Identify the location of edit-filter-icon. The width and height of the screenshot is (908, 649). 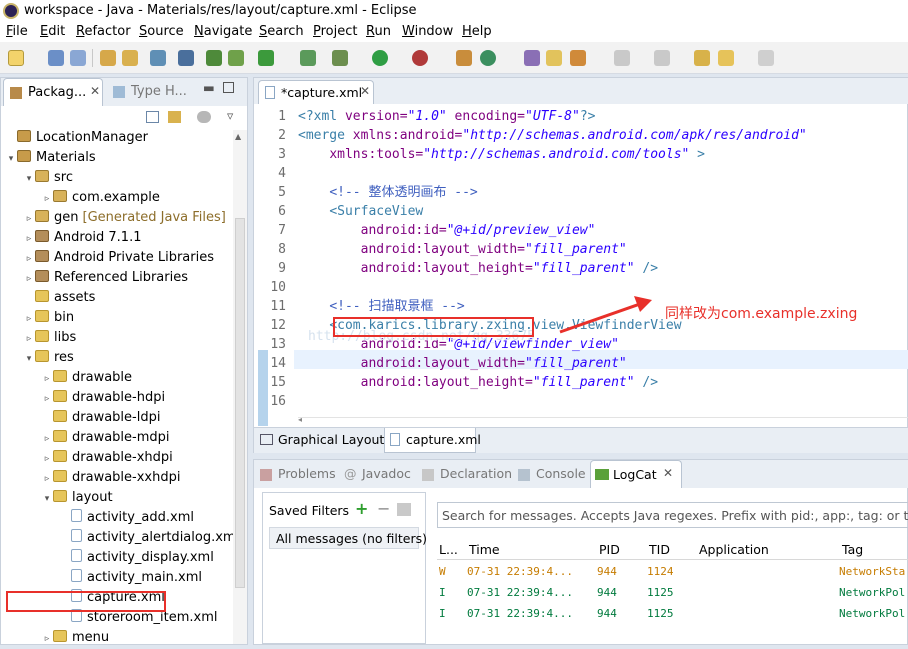
(404, 509).